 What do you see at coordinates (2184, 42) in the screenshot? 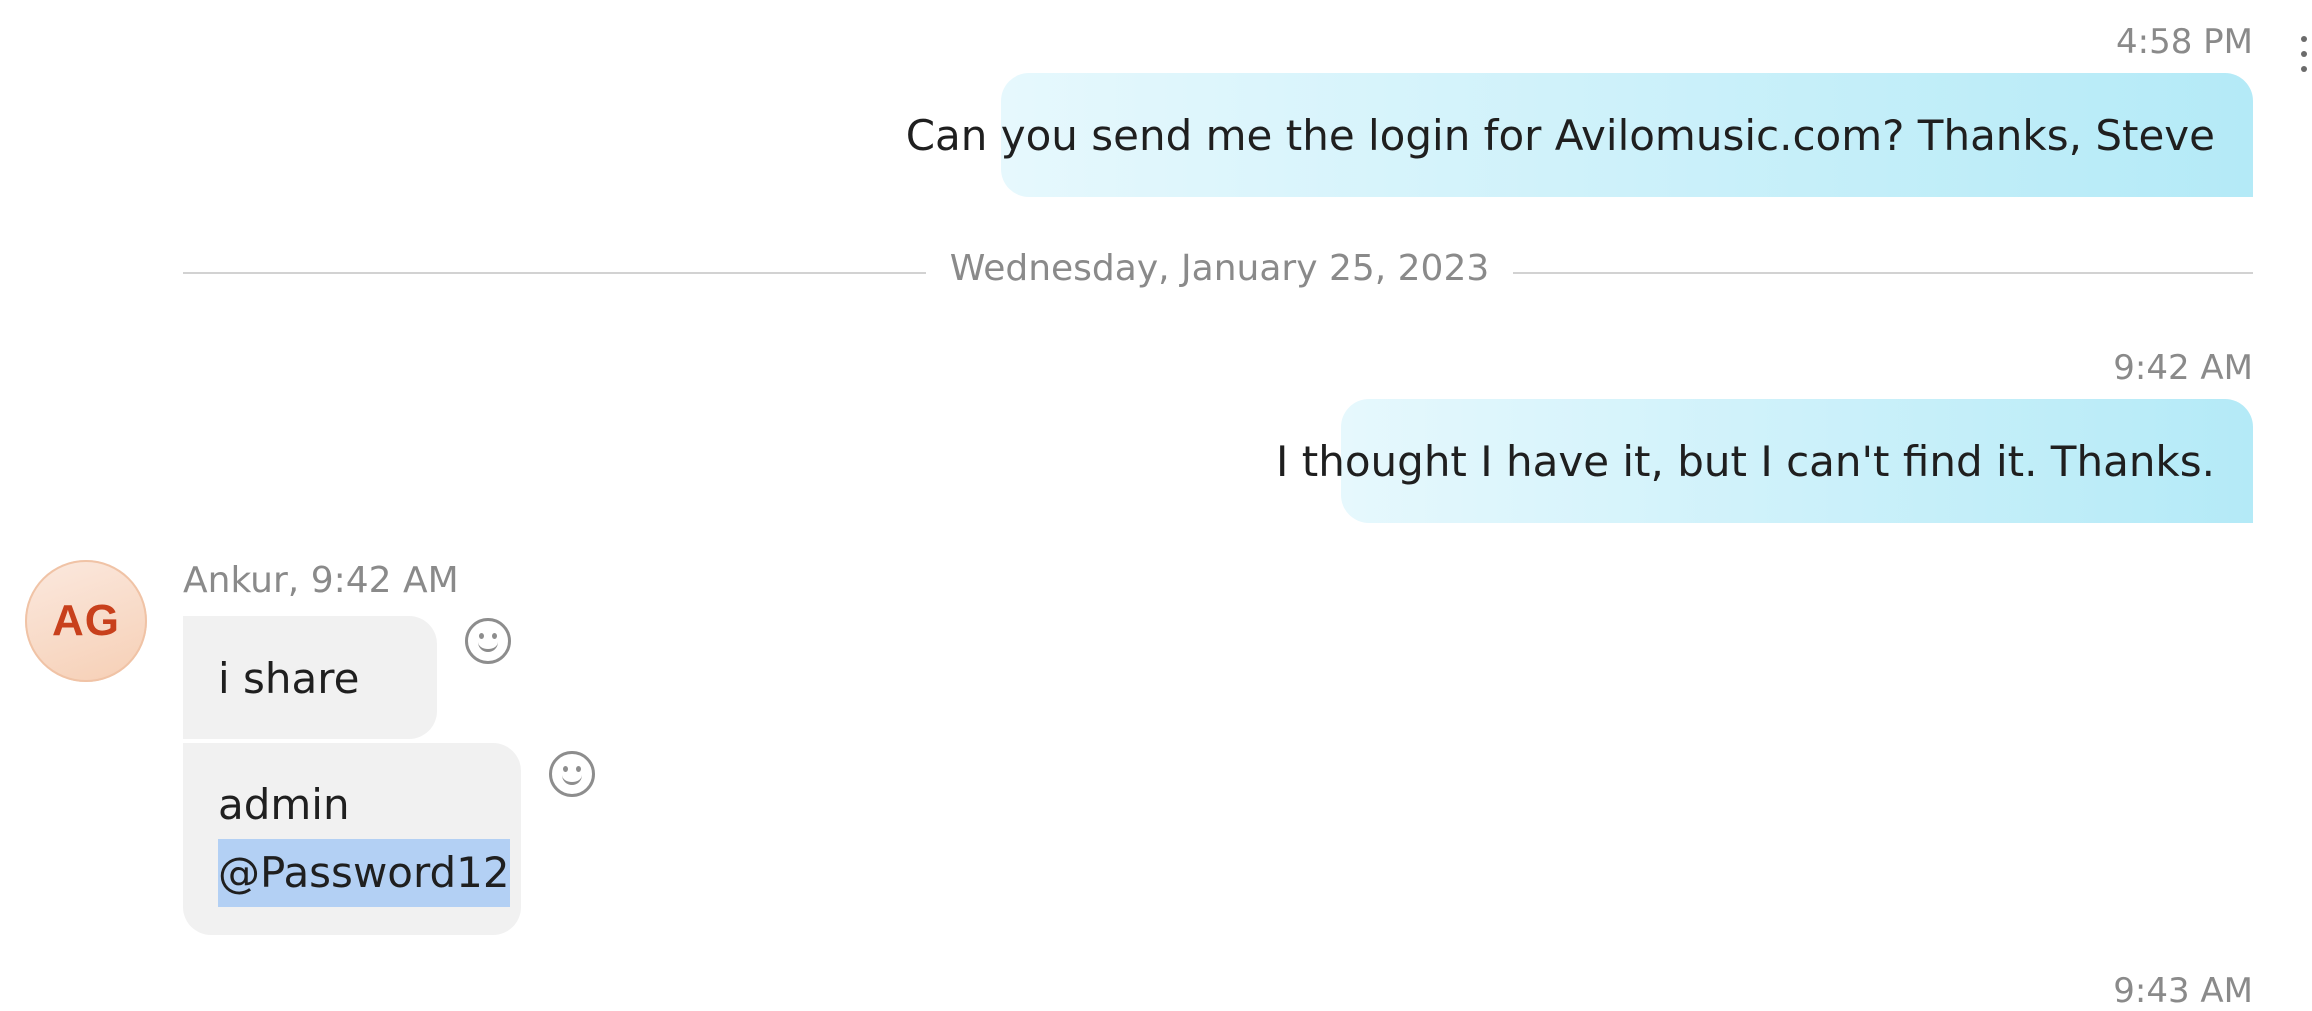
I see `message-timestamp: 4:58 PM` at bounding box center [2184, 42].